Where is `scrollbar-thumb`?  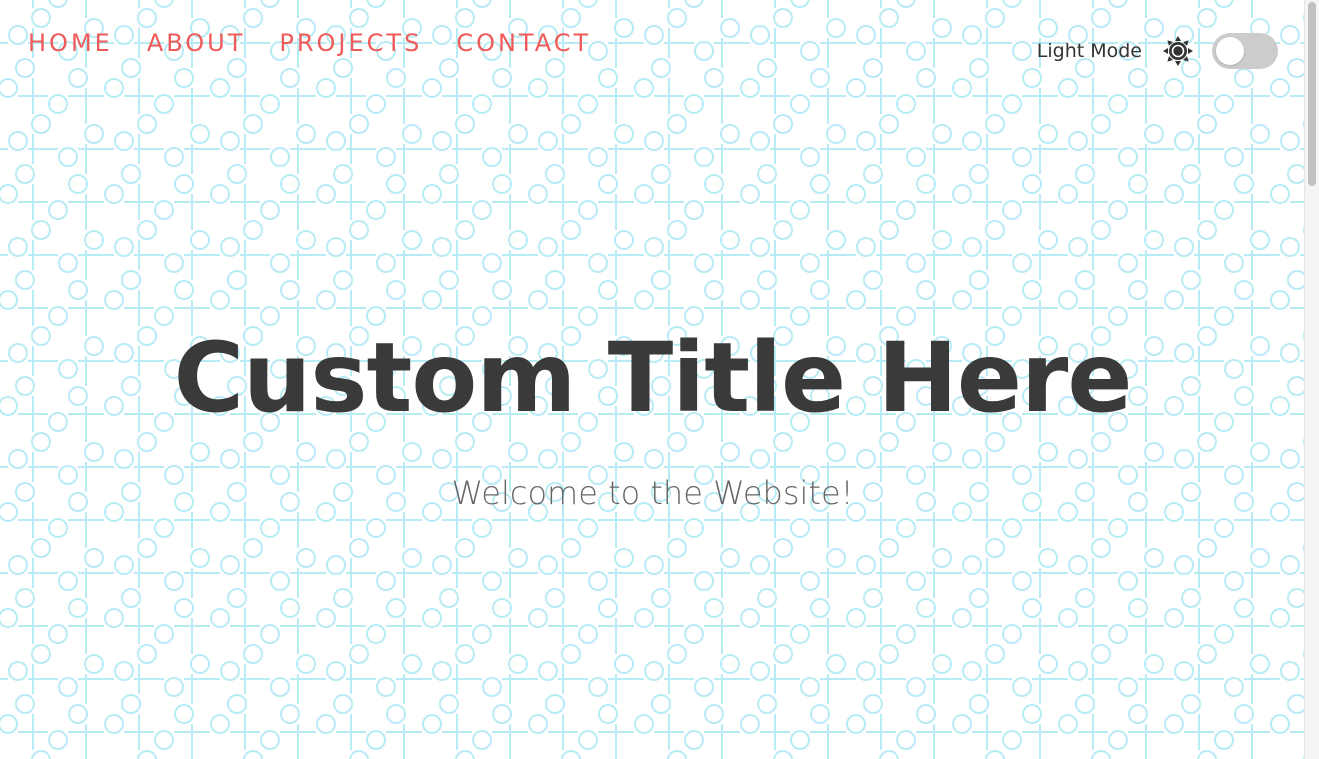 scrollbar-thumb is located at coordinates (1312, 94).